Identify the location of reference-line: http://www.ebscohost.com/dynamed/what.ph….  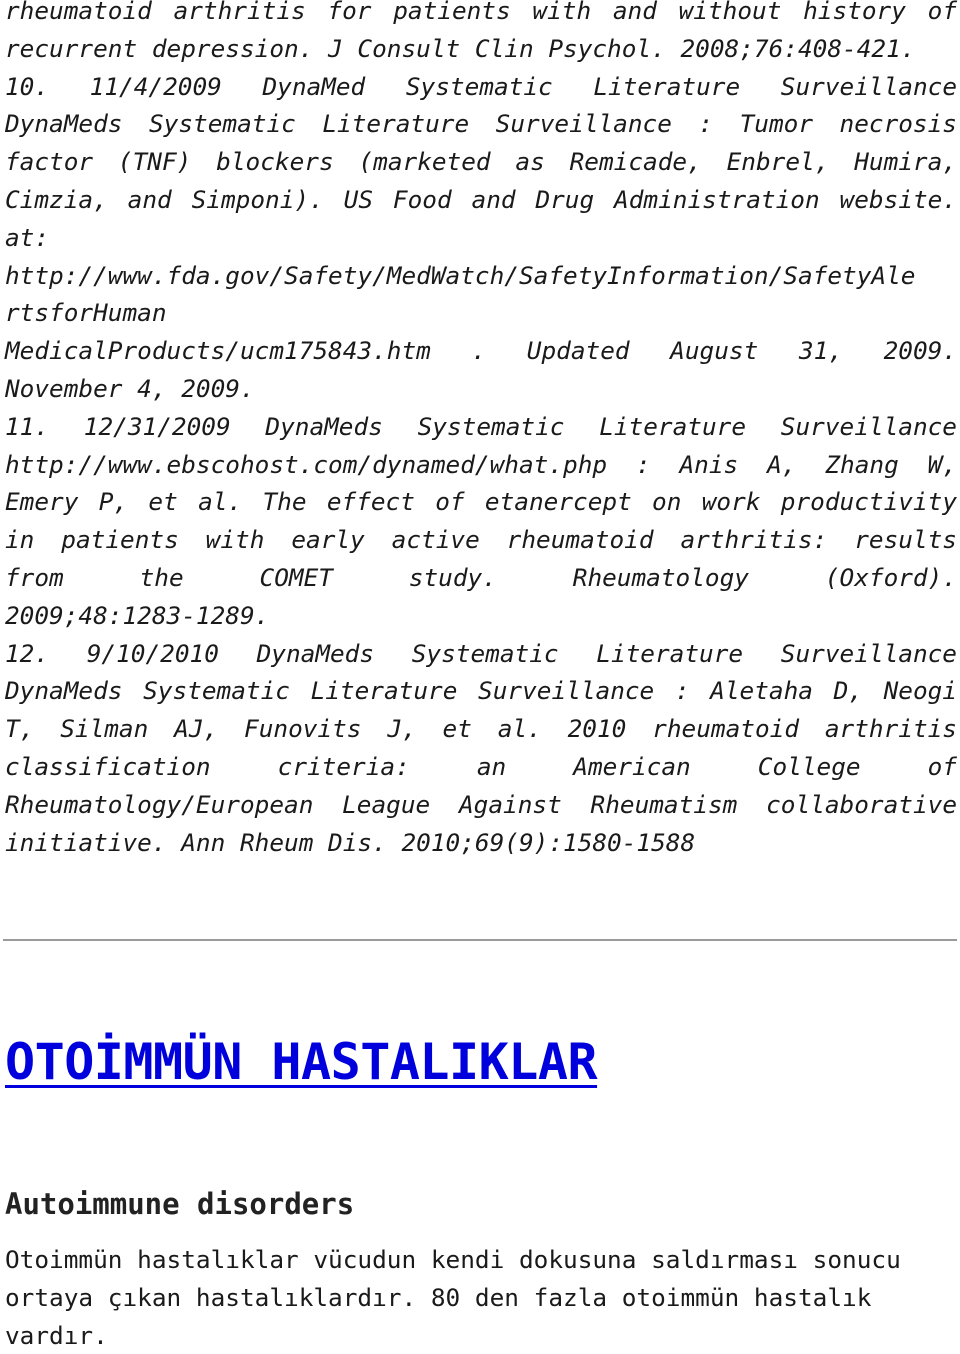
(481, 464).